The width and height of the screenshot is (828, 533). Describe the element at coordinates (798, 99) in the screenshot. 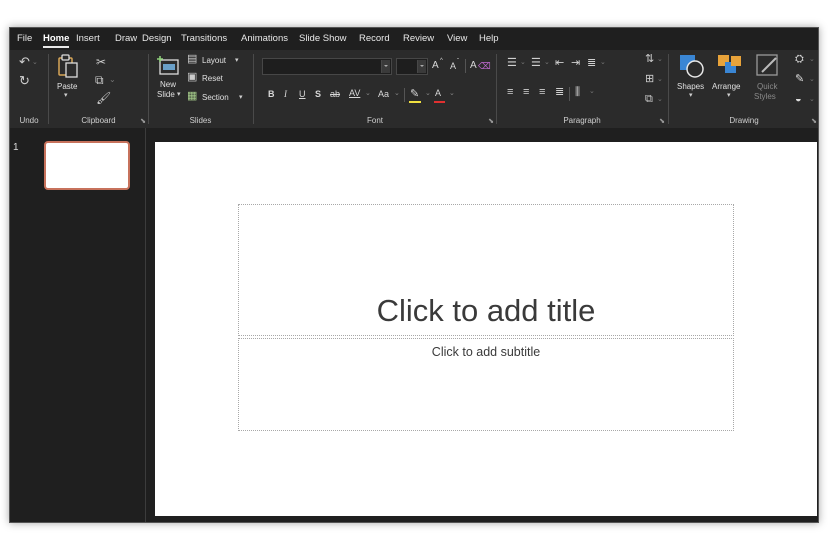

I see `shape-effects-icon: ◒` at that location.